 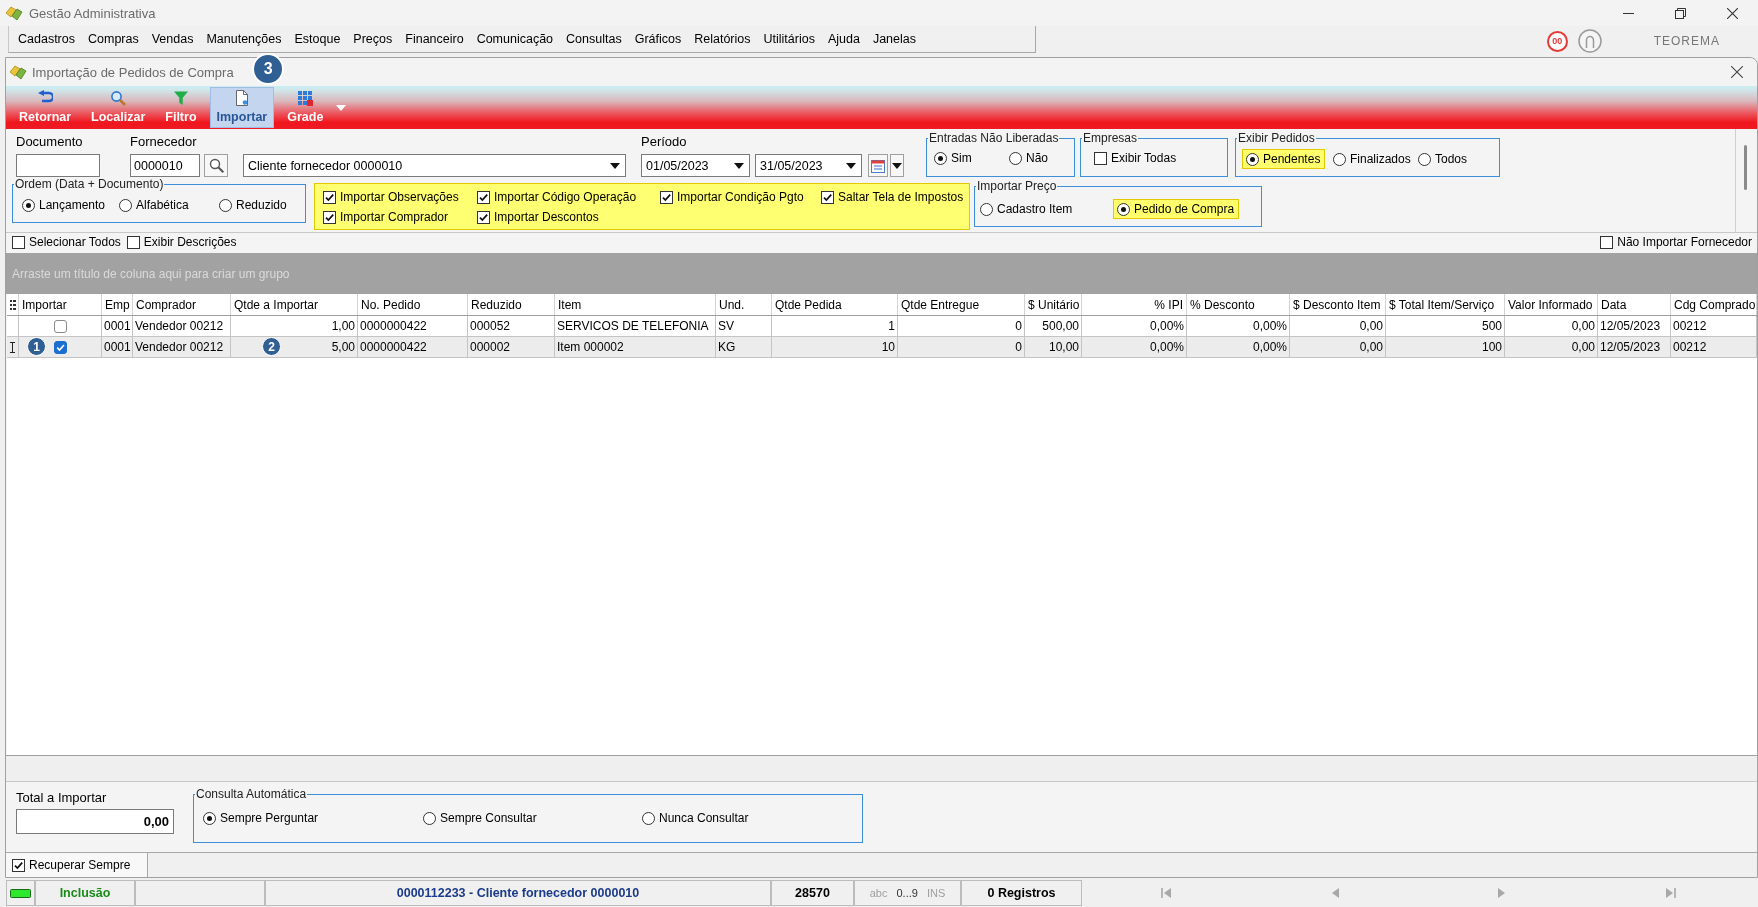 I want to click on column-header: Qtde a Importar, so click(x=294, y=304).